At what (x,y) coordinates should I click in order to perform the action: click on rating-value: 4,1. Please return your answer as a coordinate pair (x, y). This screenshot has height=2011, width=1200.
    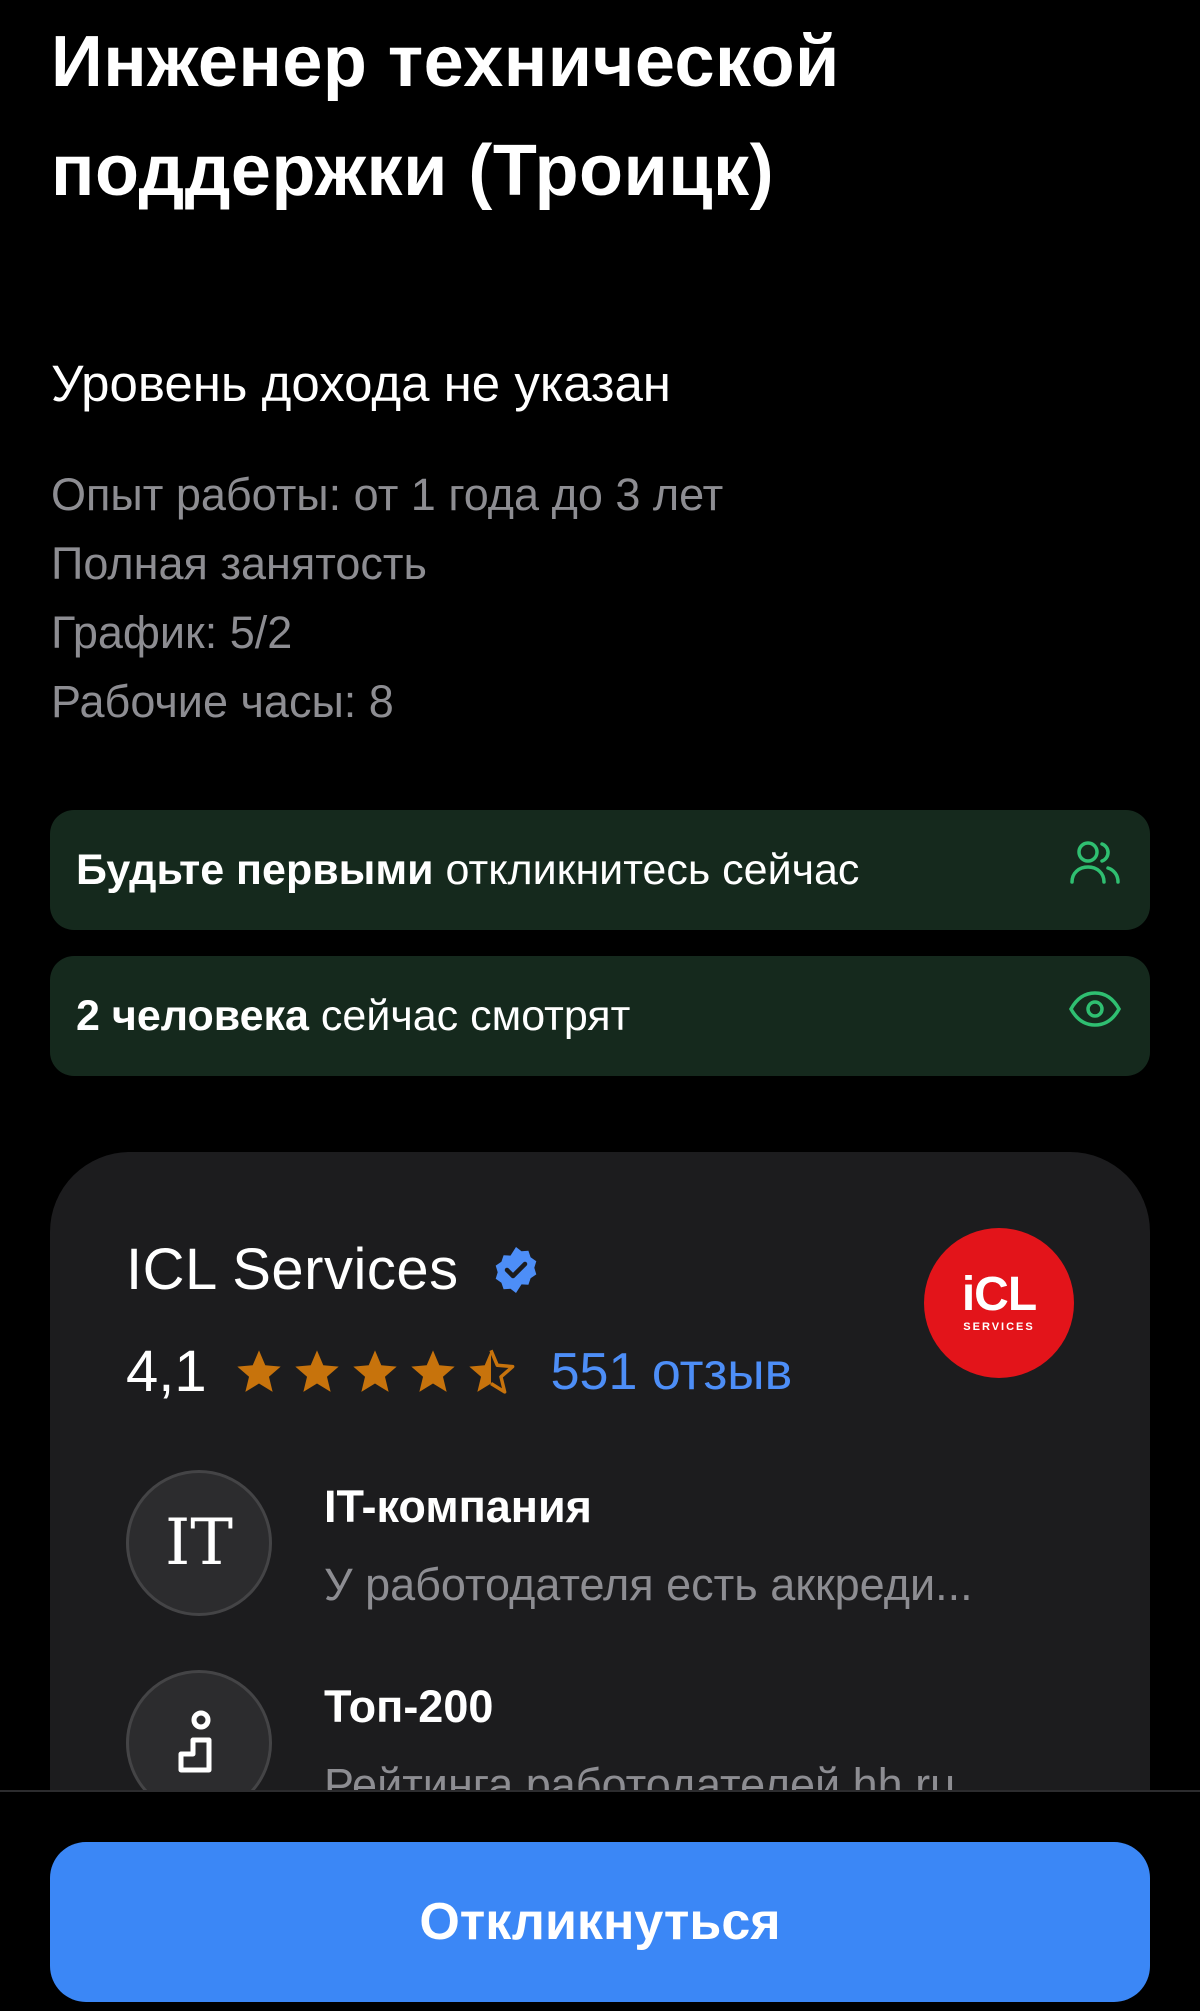
    Looking at the image, I should click on (166, 1371).